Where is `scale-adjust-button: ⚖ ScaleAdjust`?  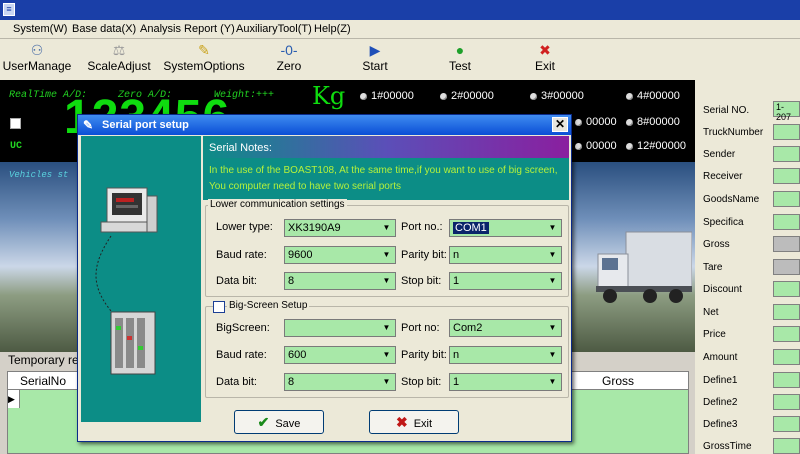
scale-adjust-button: ⚖ ScaleAdjust is located at coordinates (119, 59).